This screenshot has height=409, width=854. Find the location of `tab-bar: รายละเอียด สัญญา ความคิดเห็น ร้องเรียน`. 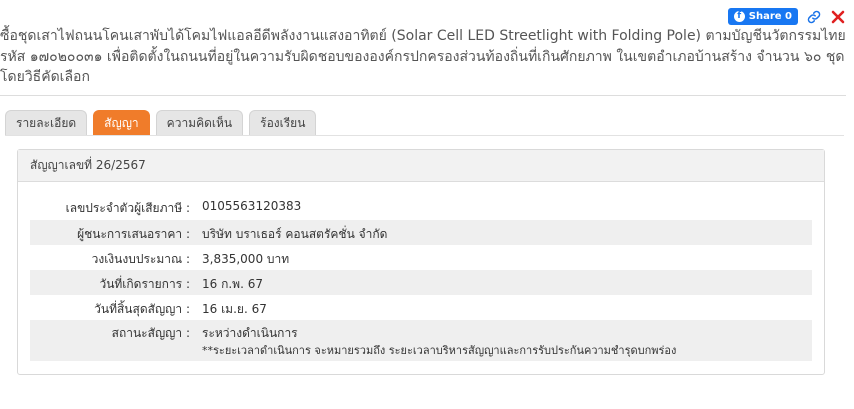

tab-bar: รายละเอียด สัญญา ความคิดเห็น ร้องเรียน is located at coordinates (161, 122).